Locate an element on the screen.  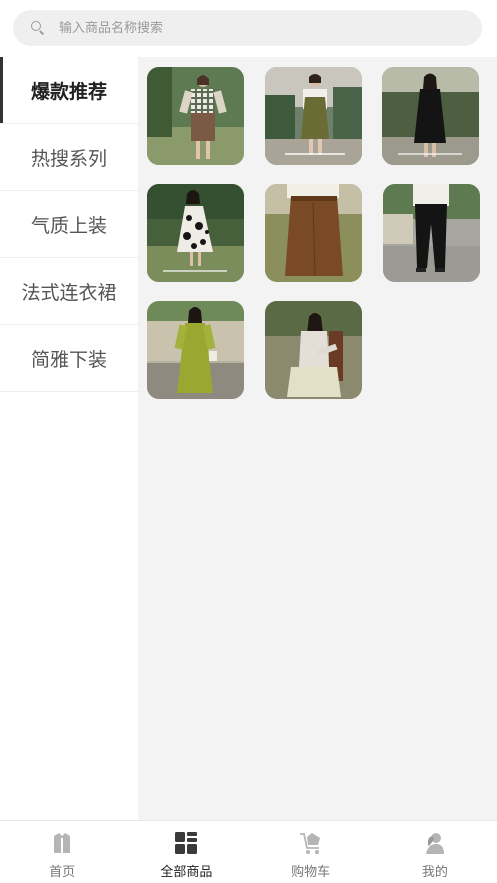
sidebar-item-label: 简雅下装 is located at coordinates (68, 359).